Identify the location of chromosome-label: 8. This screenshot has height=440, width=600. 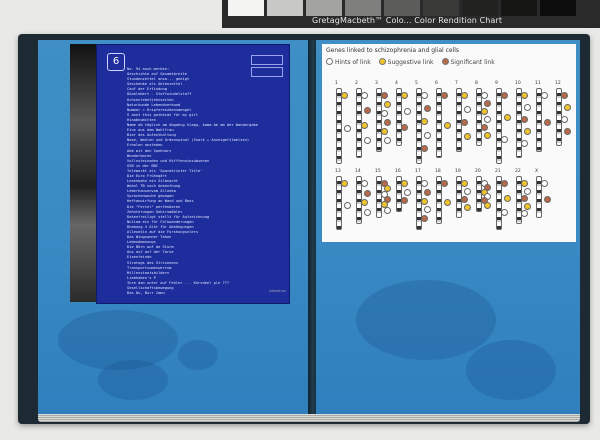
(476, 83).